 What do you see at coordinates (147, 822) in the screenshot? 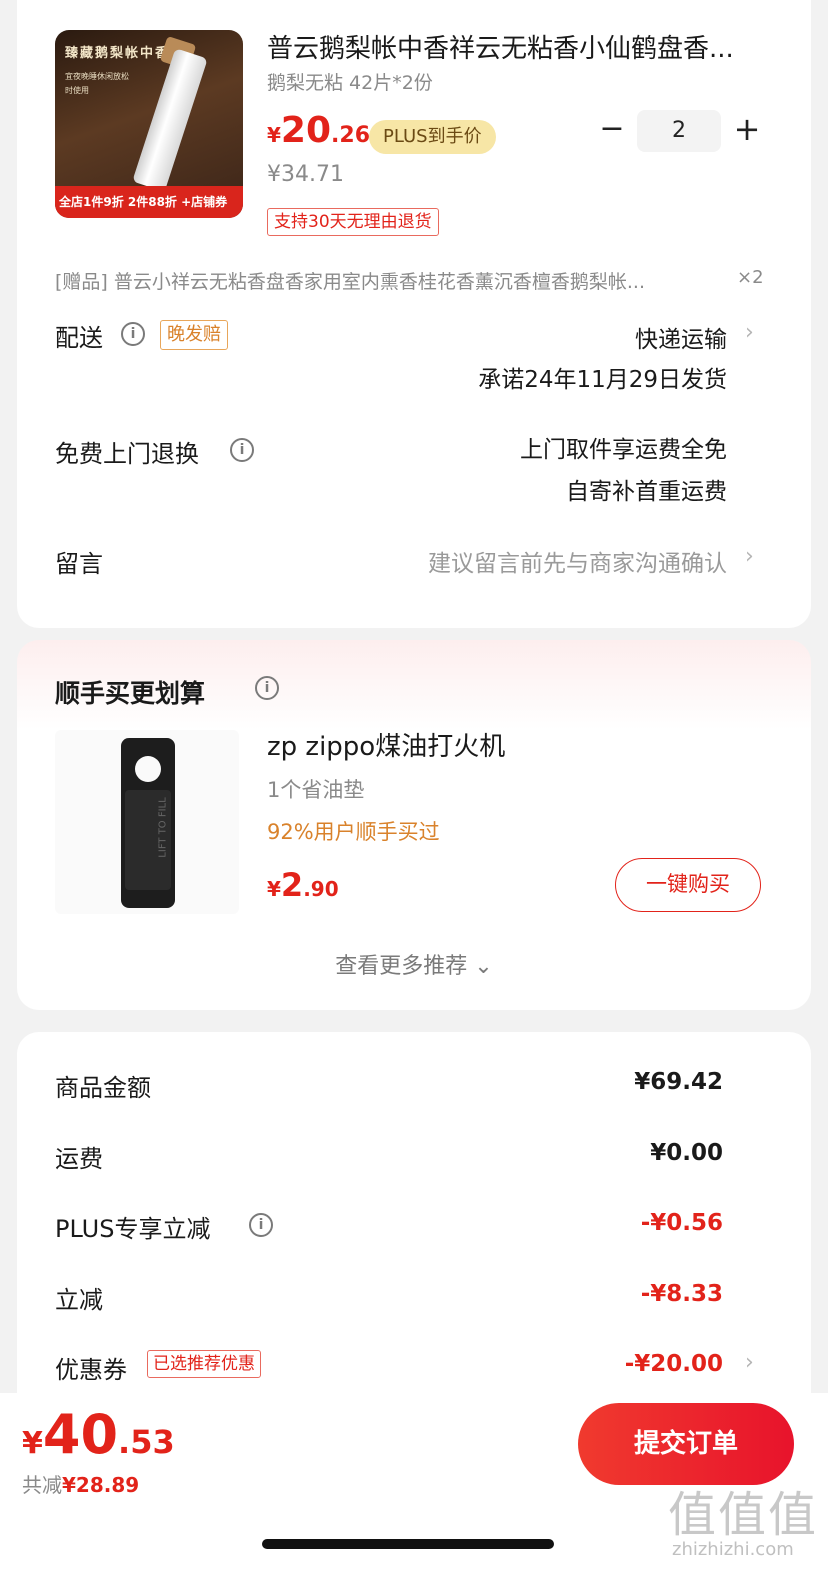
I see `lighter-product-image: LIFT TO FILL` at bounding box center [147, 822].